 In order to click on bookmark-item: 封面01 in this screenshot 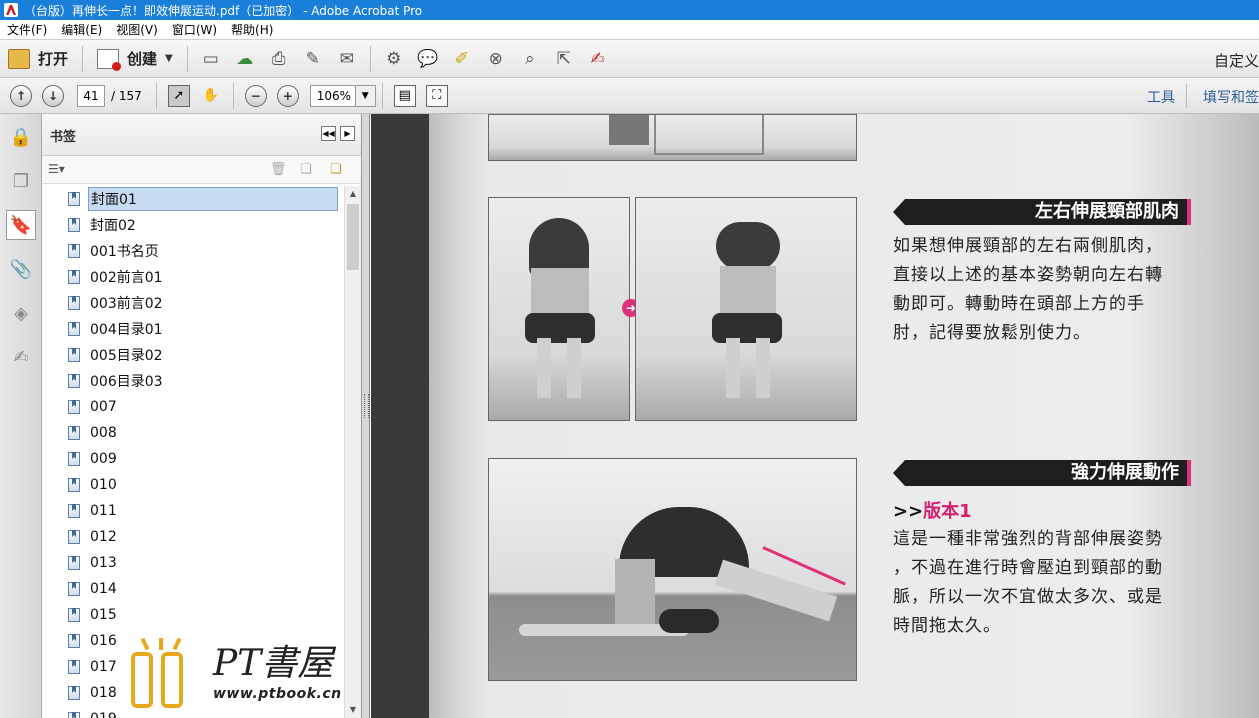, I will do `click(193, 199)`.